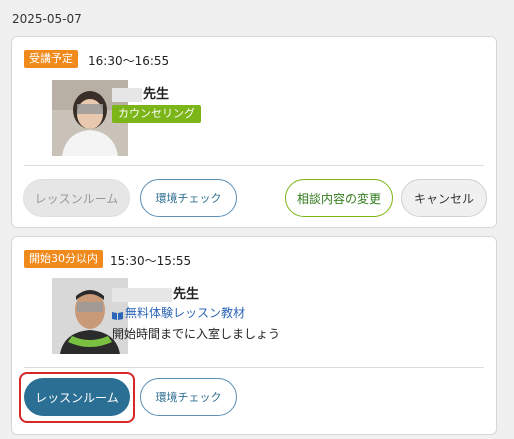 Image resolution: width=514 pixels, height=439 pixels. Describe the element at coordinates (47, 19) in the screenshot. I see `lesson-date: 2025-05-07` at that location.